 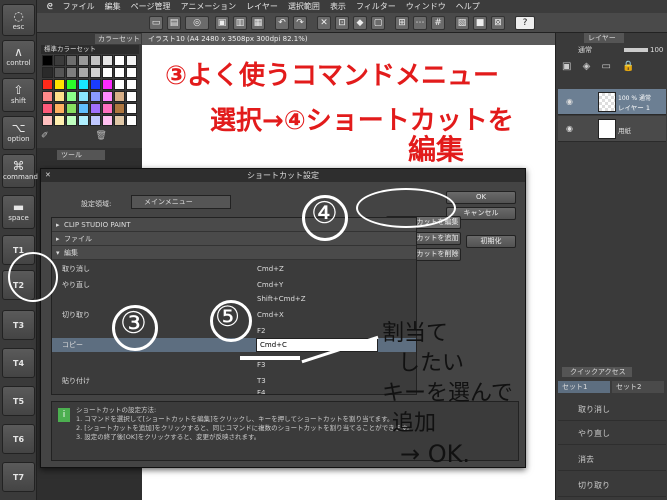 I want to click on app-logo-icon: ᘓ, so click(x=50, y=7).